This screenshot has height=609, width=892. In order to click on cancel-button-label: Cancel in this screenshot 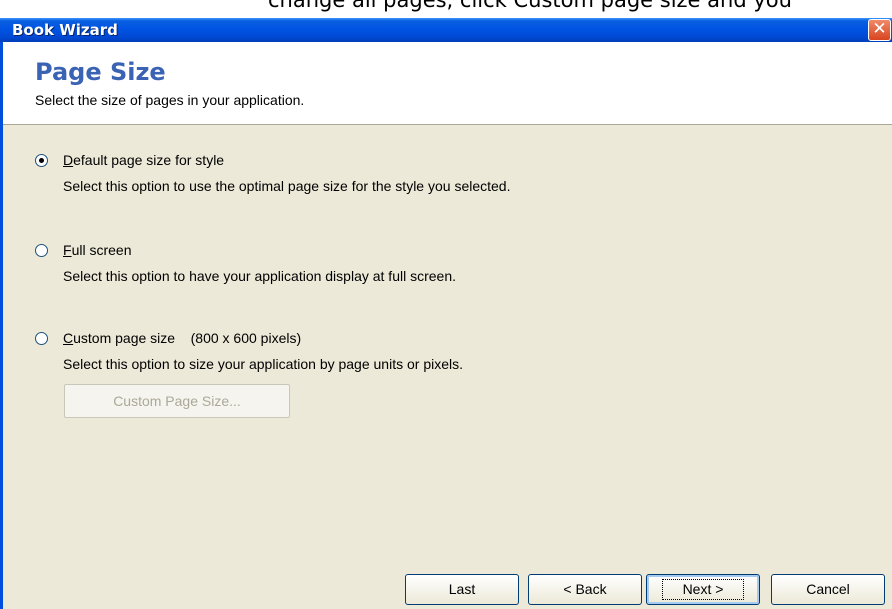, I will do `click(828, 589)`.